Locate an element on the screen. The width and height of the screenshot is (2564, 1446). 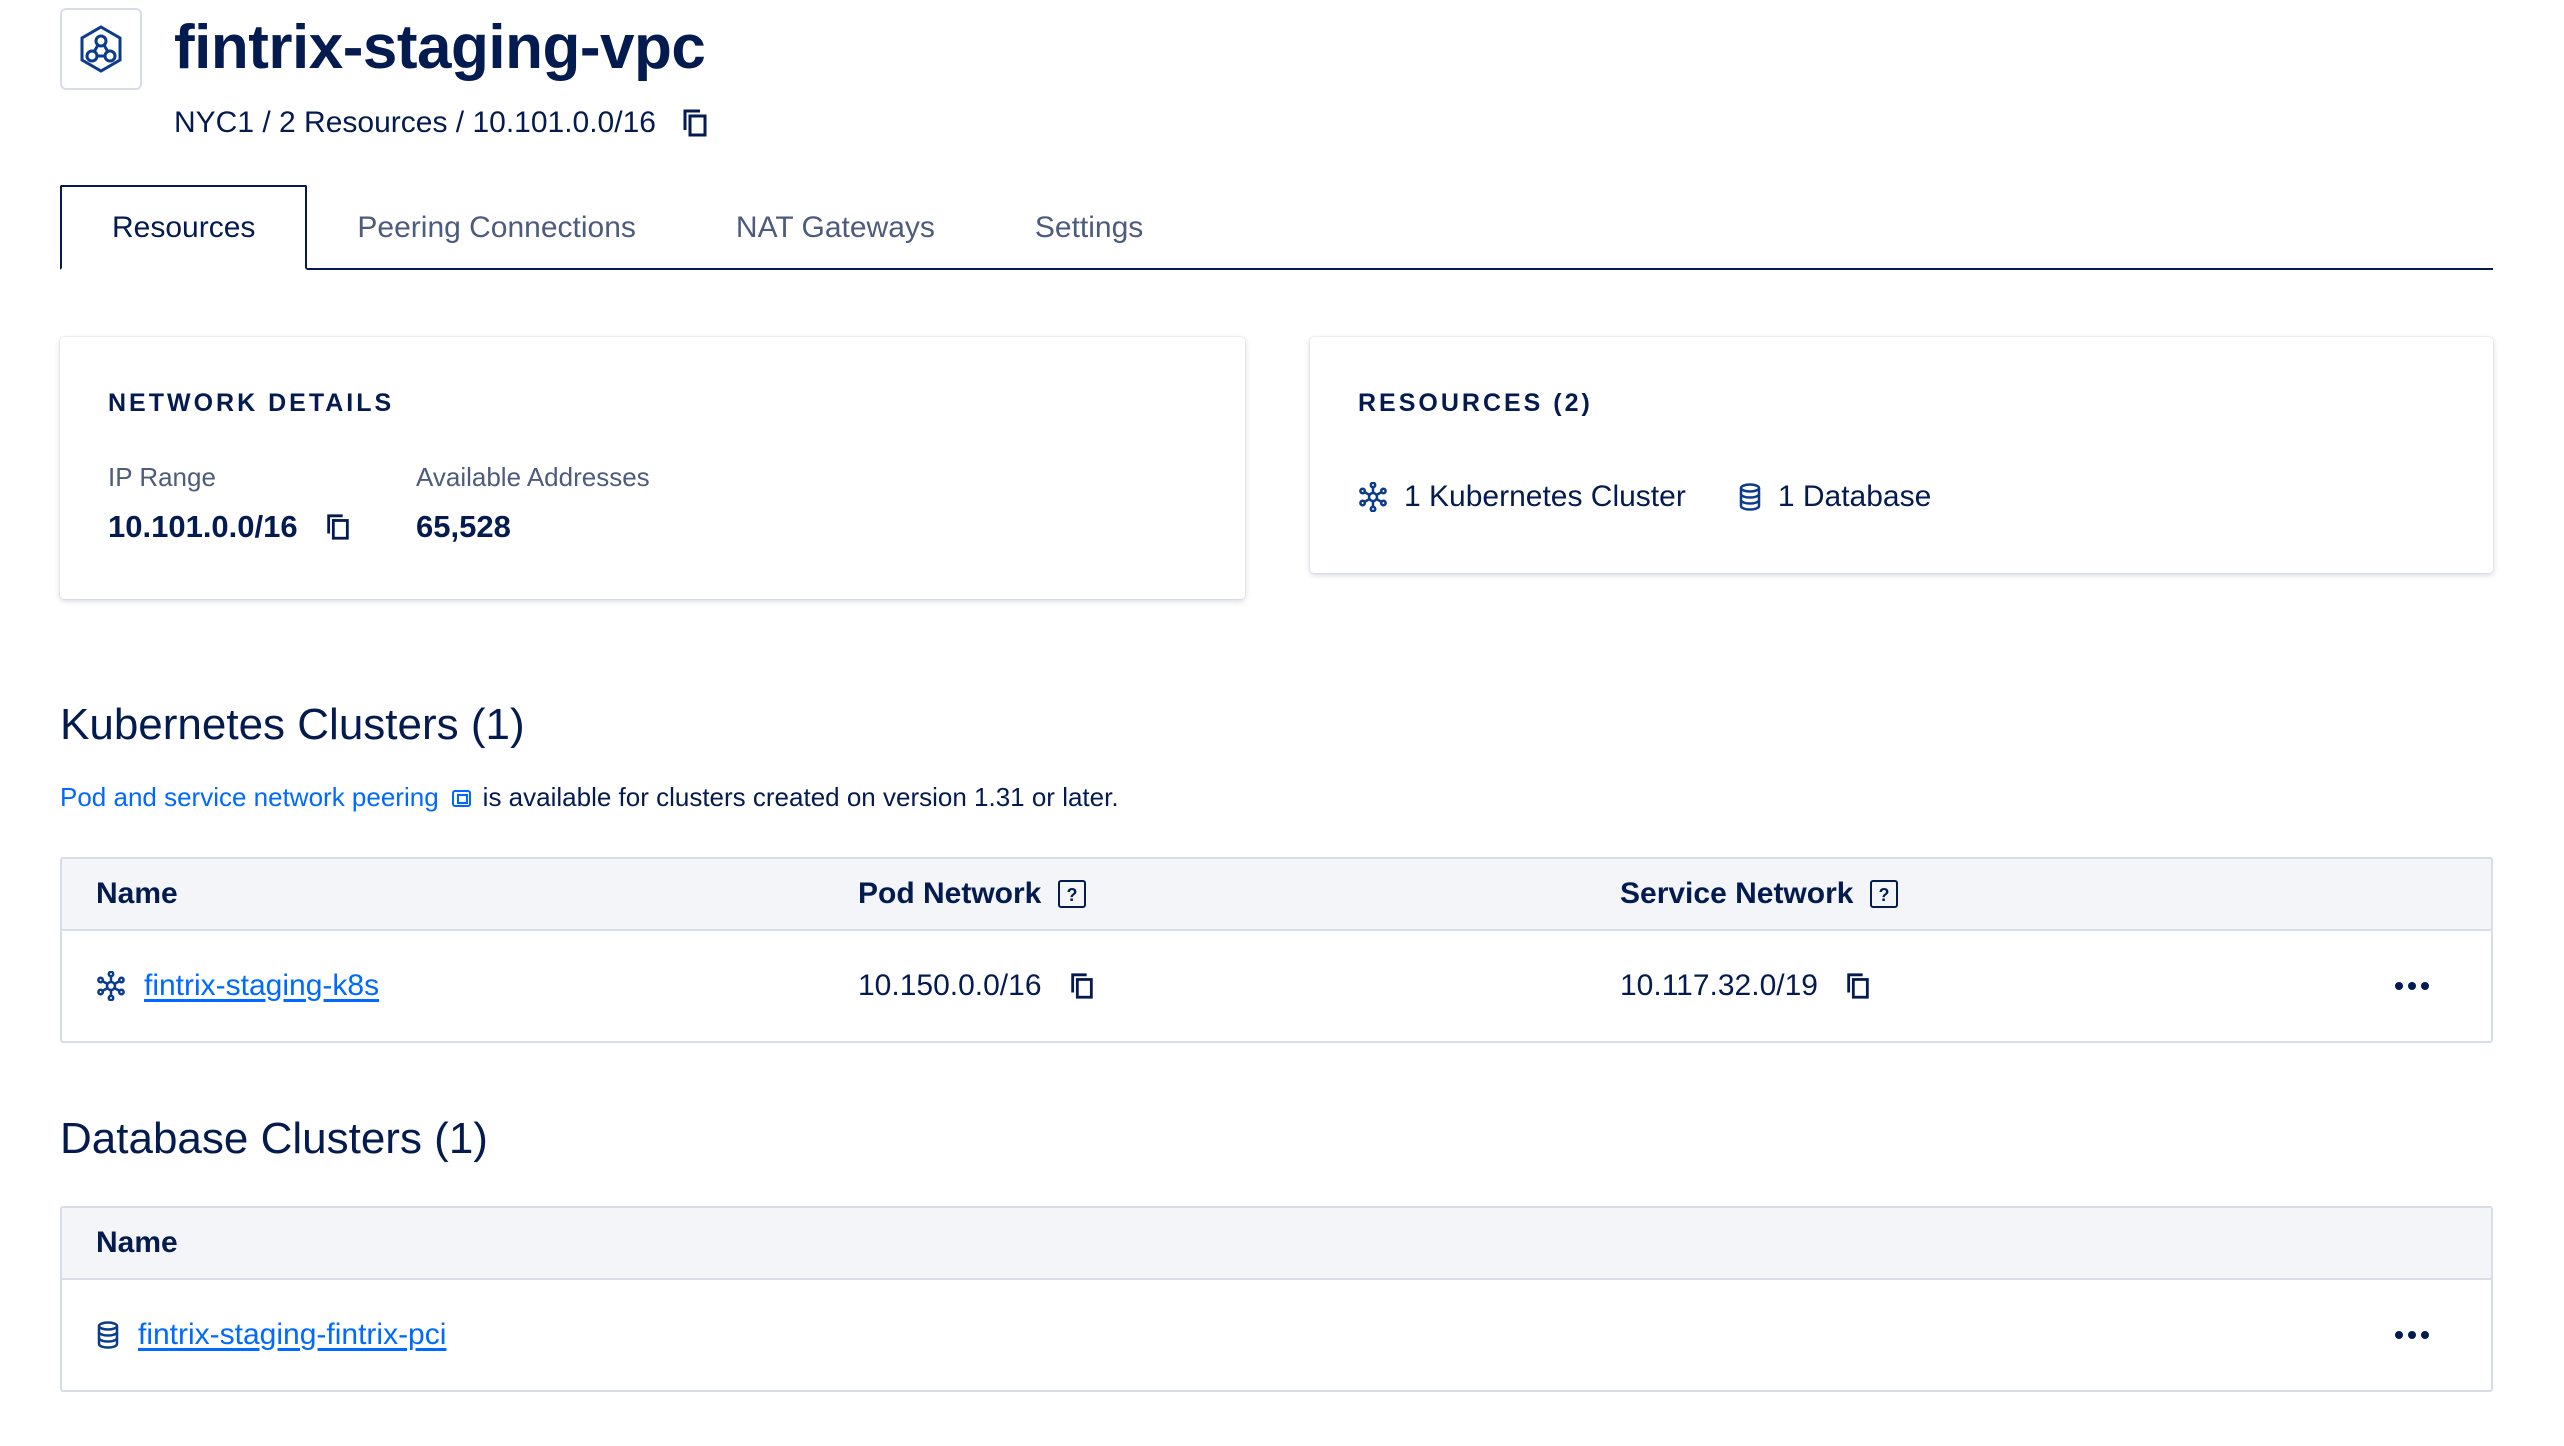
tab-resources: Resources is located at coordinates (184, 227).